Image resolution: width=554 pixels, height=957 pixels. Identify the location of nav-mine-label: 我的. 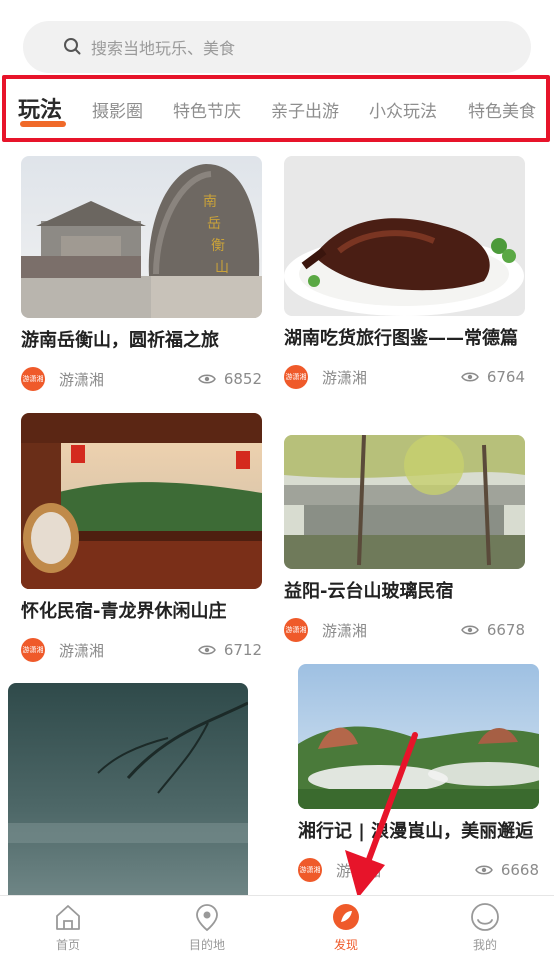
(484, 945).